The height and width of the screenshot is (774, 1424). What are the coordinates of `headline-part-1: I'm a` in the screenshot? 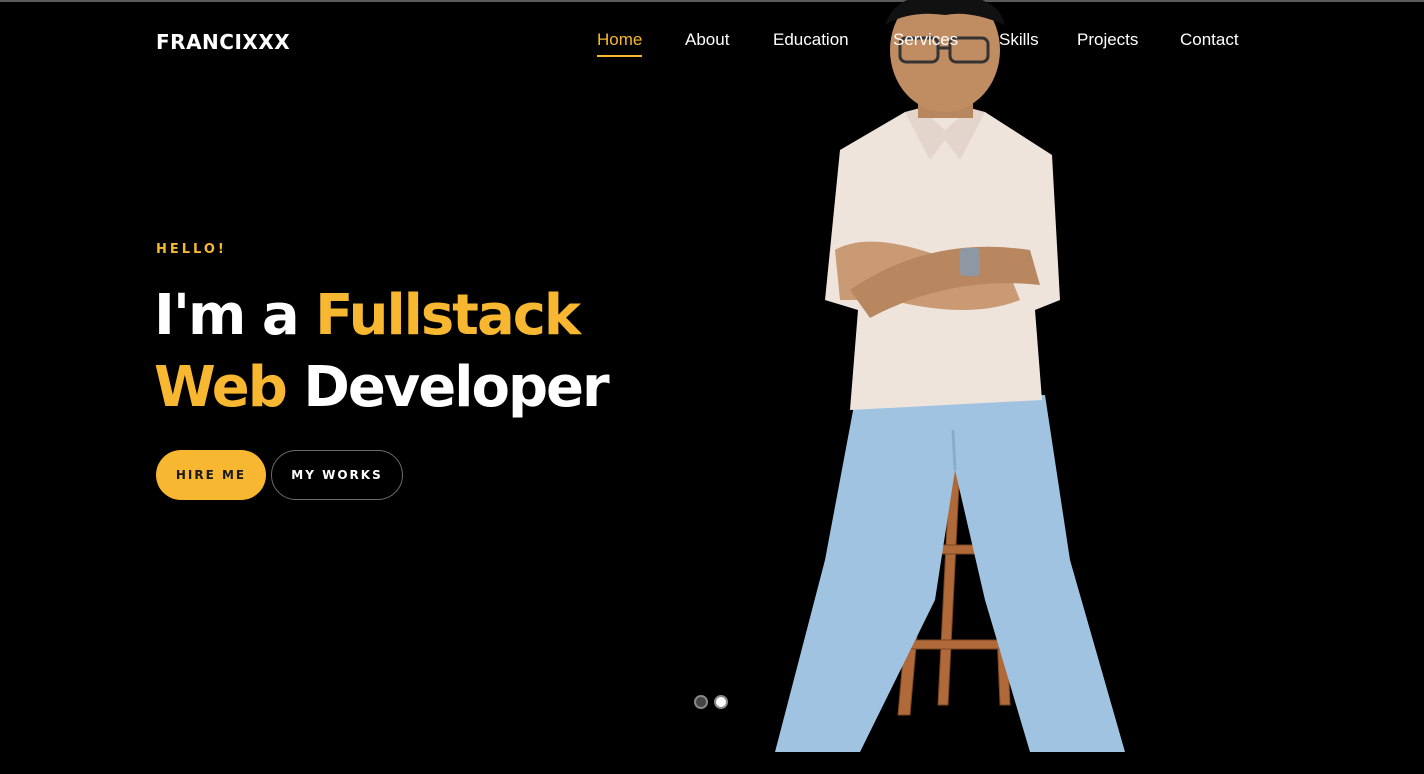 It's located at (235, 315).